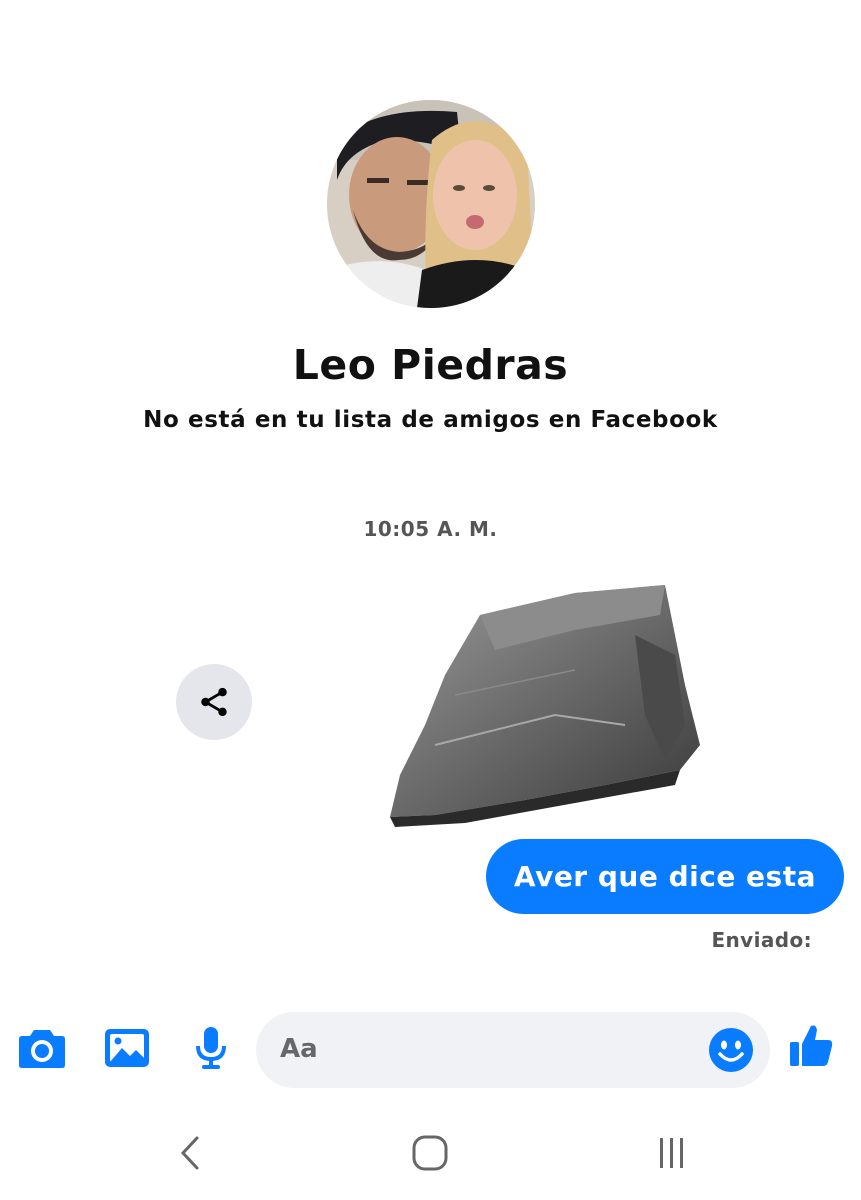  I want to click on image-icon, so click(127, 1048).